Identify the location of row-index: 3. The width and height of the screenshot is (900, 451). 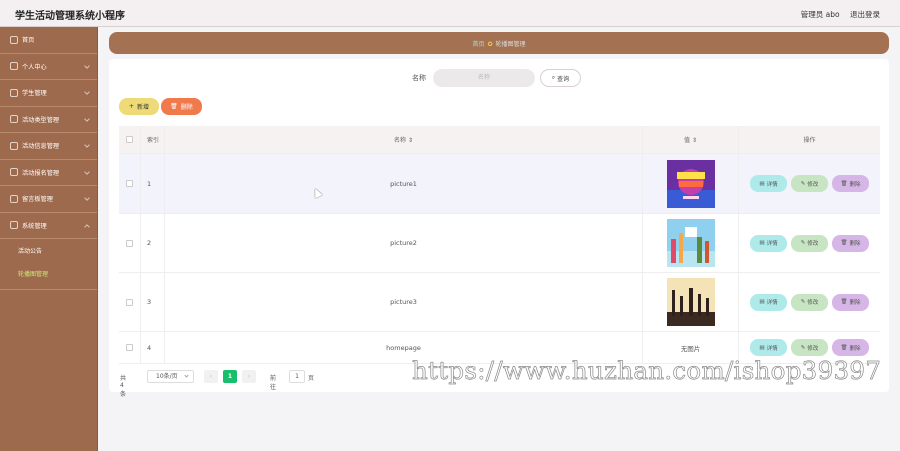
(153, 302).